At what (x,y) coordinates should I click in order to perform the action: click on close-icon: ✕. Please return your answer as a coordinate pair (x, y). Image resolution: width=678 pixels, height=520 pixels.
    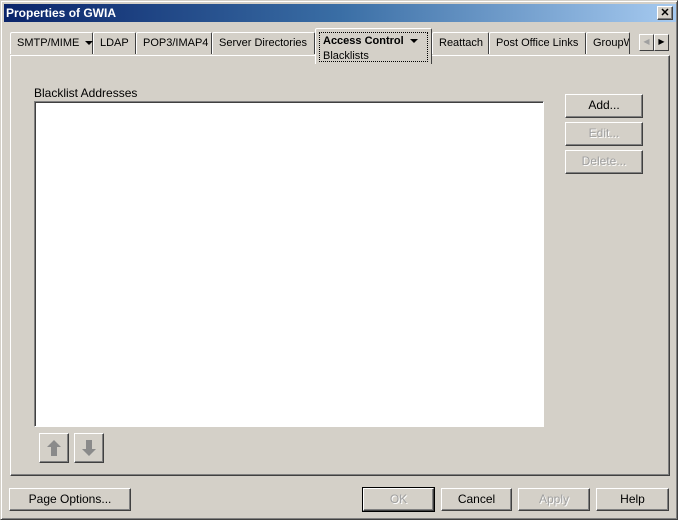
    Looking at the image, I should click on (665, 13).